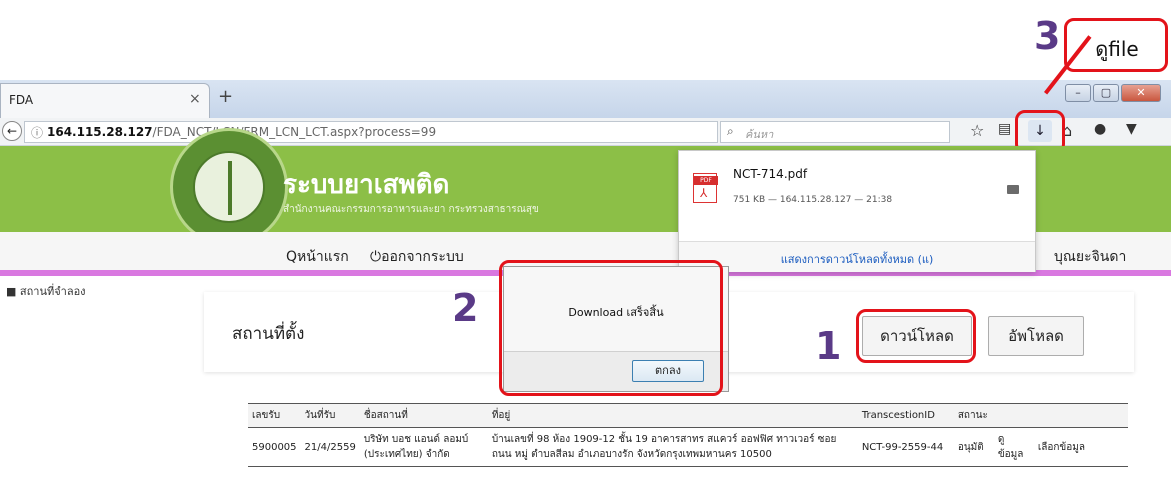 The width and height of the screenshot is (1171, 493). What do you see at coordinates (274, 447) in the screenshot?
I see `receipt-number: 5900005` at bounding box center [274, 447].